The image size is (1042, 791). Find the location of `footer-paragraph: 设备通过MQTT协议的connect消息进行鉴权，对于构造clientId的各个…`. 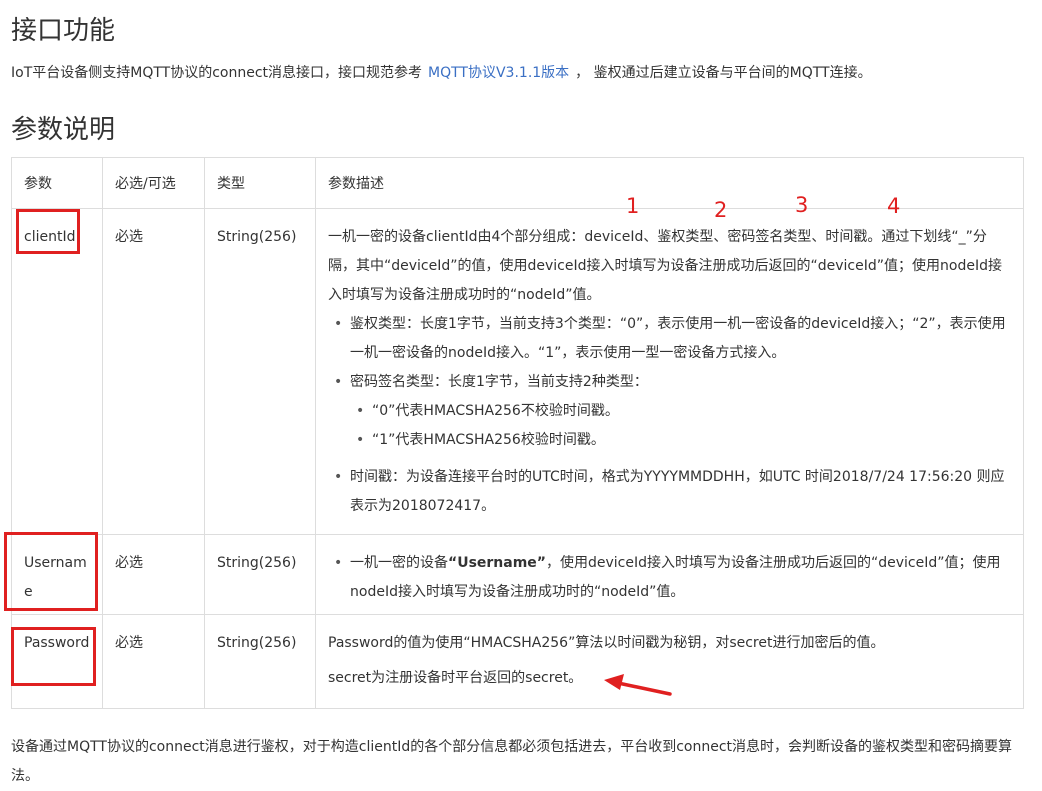

footer-paragraph: 设备通过MQTT协议的connect消息进行鉴权，对于构造clientId的各个… is located at coordinates (512, 761).